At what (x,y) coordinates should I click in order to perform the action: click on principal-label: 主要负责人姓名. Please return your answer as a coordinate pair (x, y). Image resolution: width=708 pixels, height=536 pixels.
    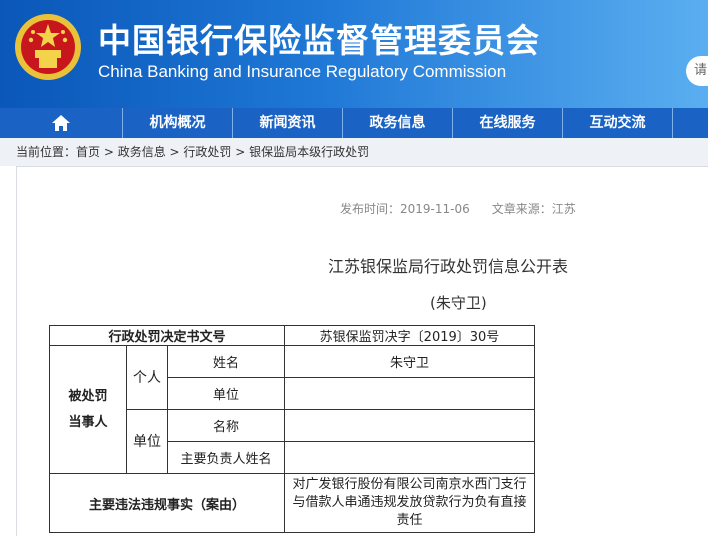
    Looking at the image, I should click on (226, 457).